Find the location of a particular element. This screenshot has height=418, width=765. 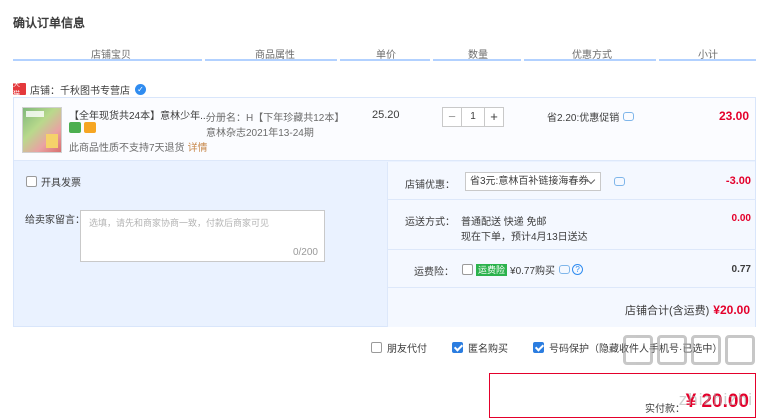

item-service-icons is located at coordinates (82, 127).